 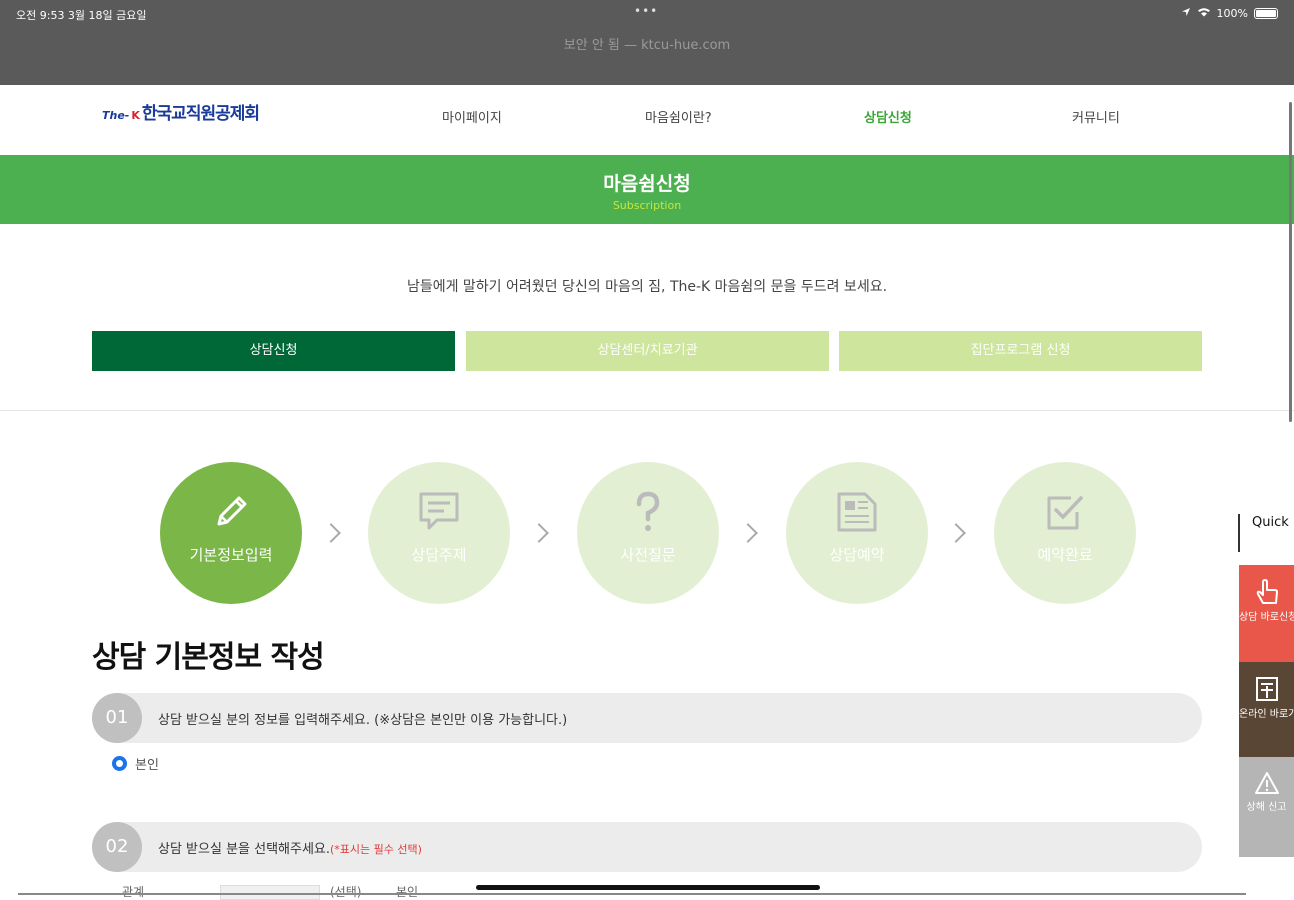 I want to click on step-reservation: 상담예약, so click(x=857, y=533).